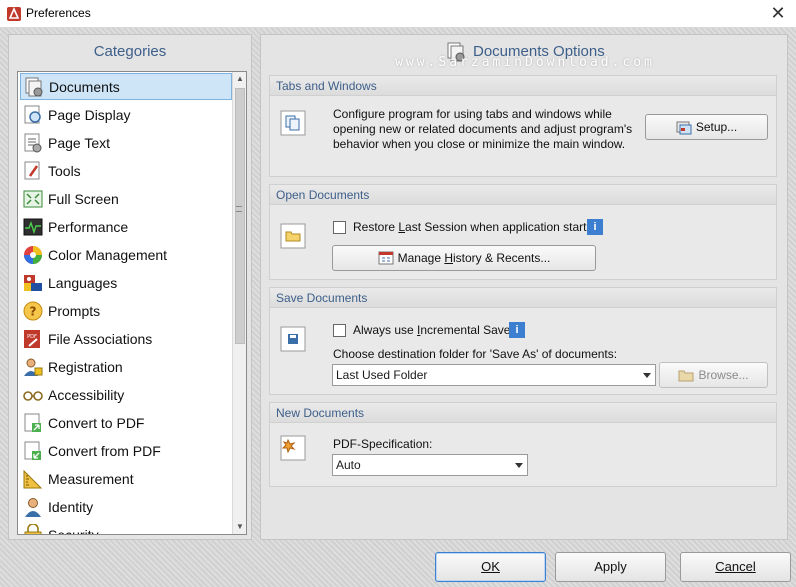 The height and width of the screenshot is (587, 796). Describe the element at coordinates (382, 375) in the screenshot. I see `destination-folder-value: Last Used Folder` at that location.